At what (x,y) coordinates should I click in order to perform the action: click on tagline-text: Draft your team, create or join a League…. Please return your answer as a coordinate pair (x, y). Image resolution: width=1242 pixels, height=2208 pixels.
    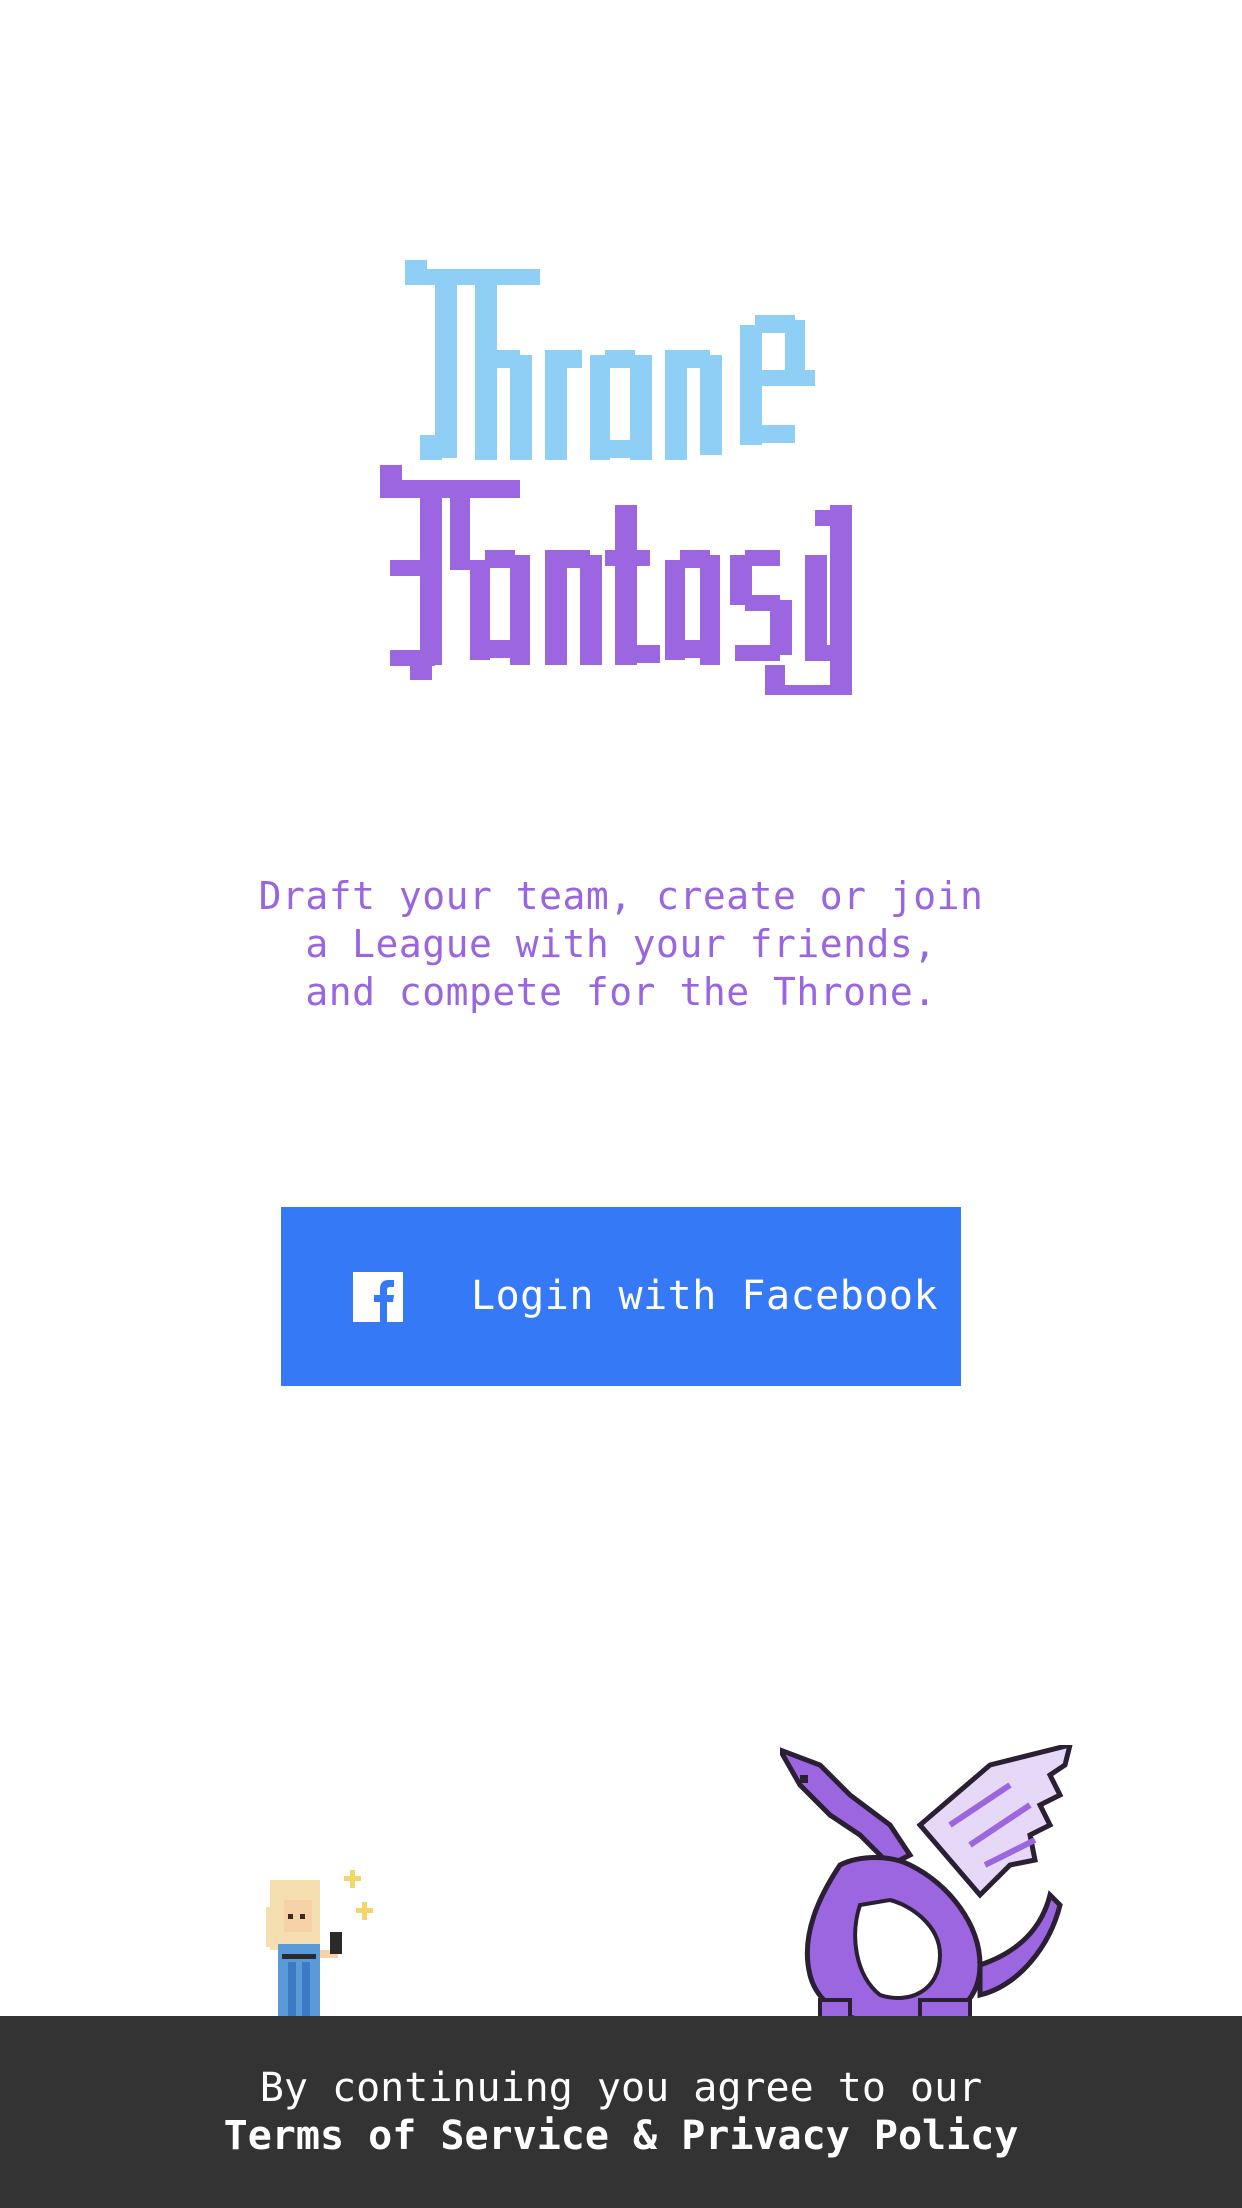
    Looking at the image, I should click on (621, 944).